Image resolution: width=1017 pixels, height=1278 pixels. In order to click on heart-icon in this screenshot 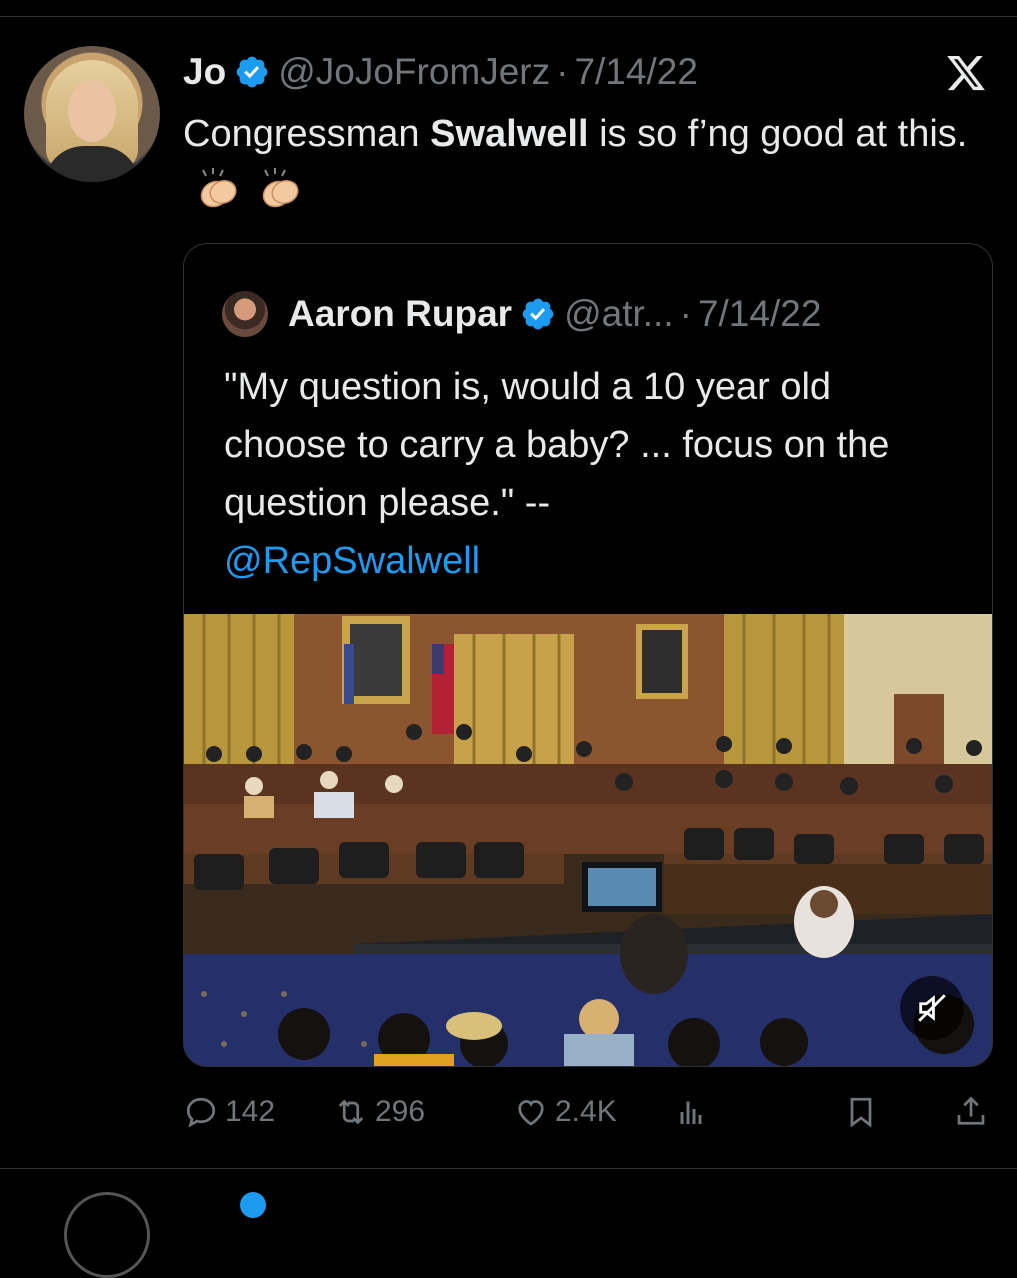, I will do `click(531, 1113)`.